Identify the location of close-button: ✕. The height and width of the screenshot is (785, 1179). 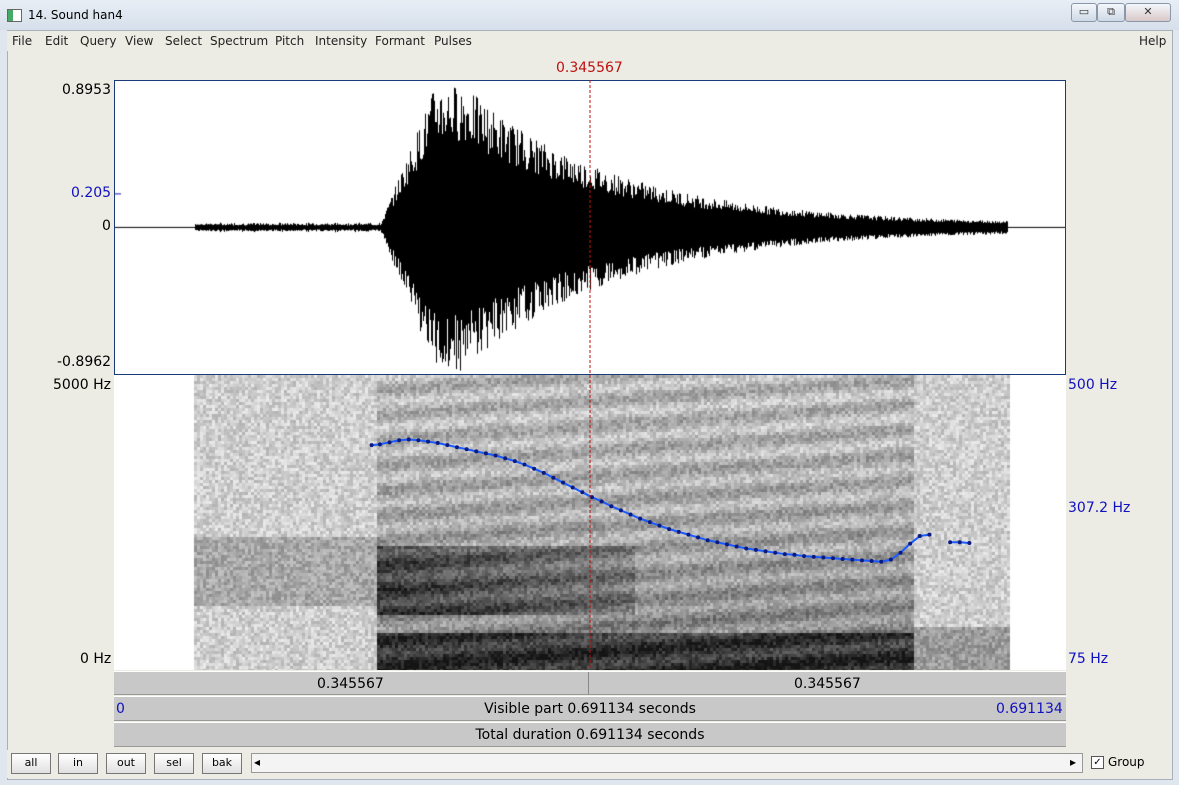
(1148, 12).